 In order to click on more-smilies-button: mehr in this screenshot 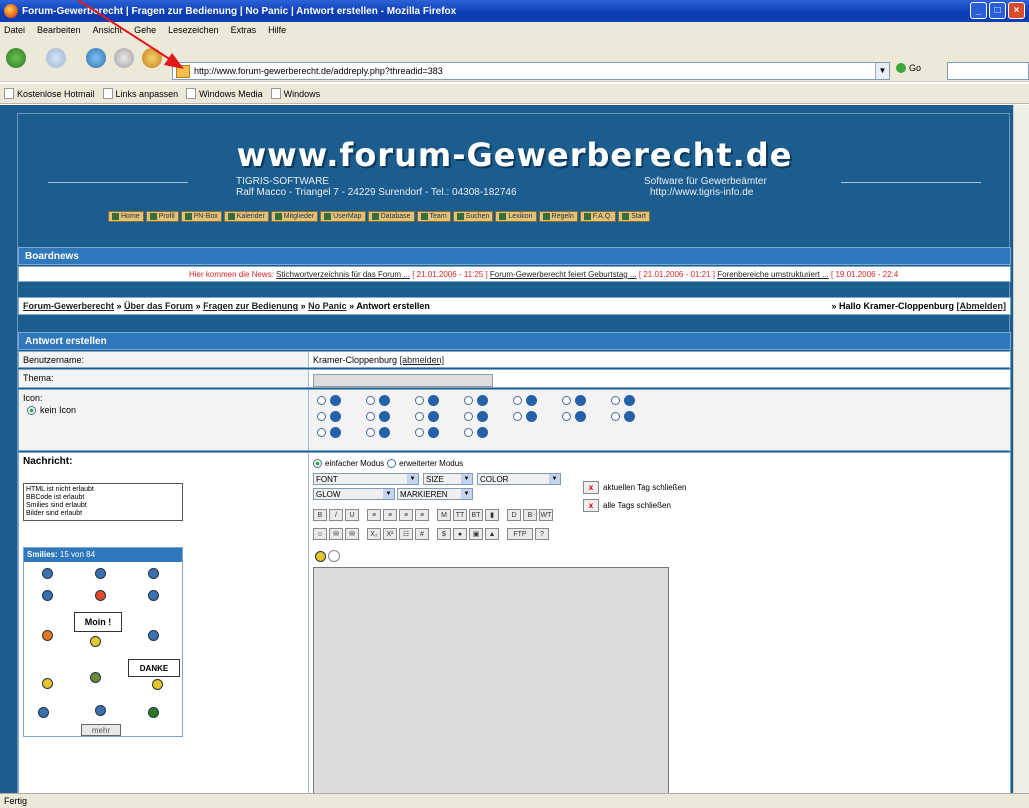, I will do `click(101, 730)`.